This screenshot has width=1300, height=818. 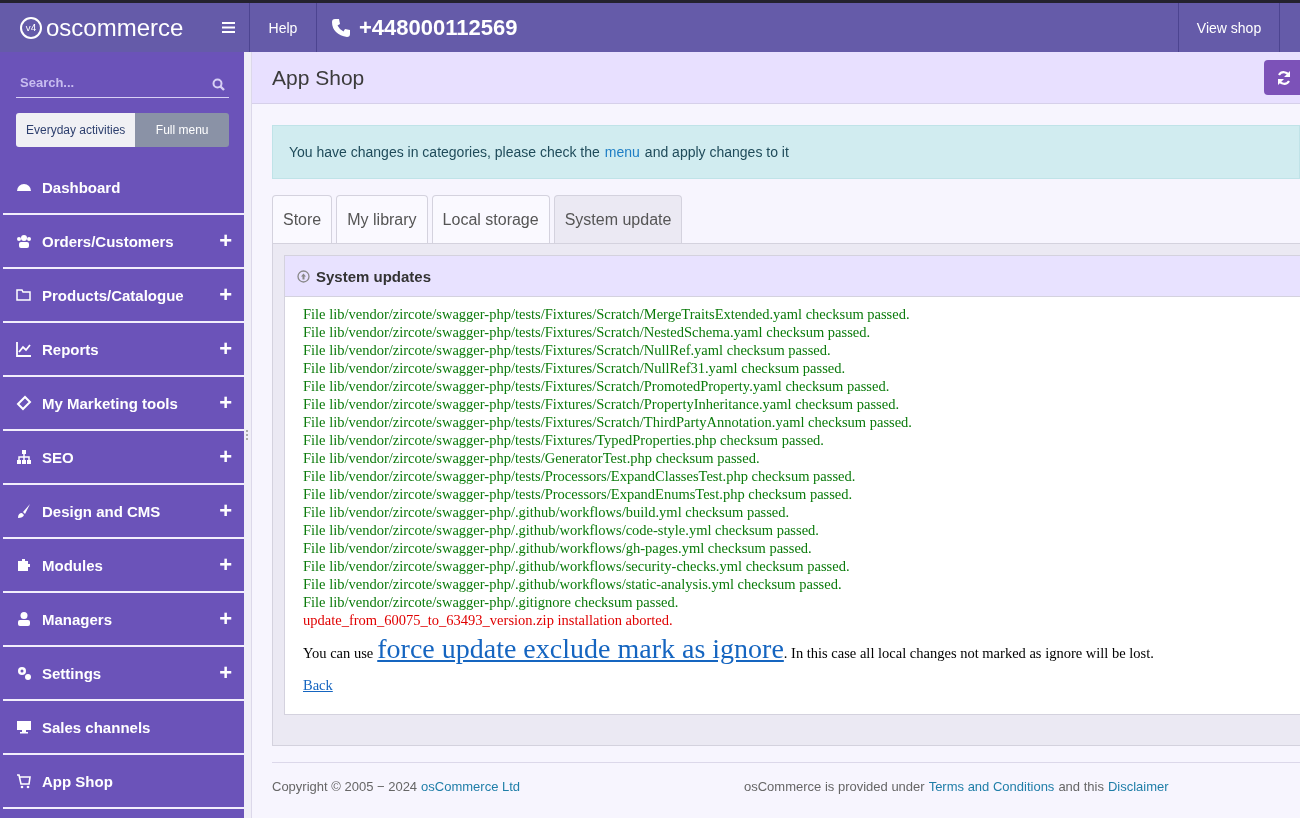 I want to click on refresh-icon, so click(x=1284, y=77).